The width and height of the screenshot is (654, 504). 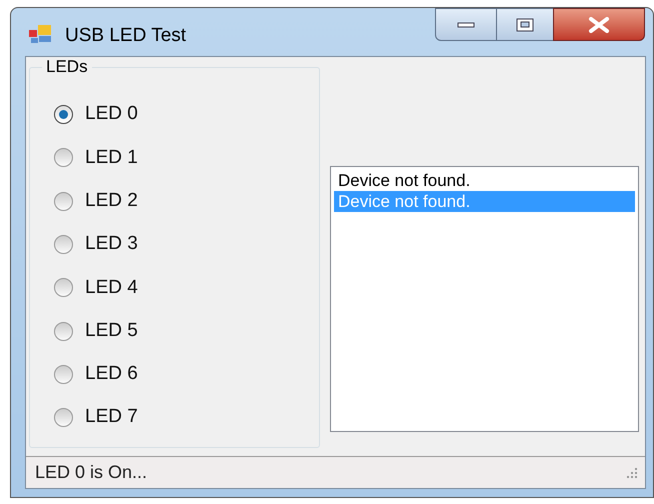 I want to click on radio-label: LED 5, so click(x=111, y=331).